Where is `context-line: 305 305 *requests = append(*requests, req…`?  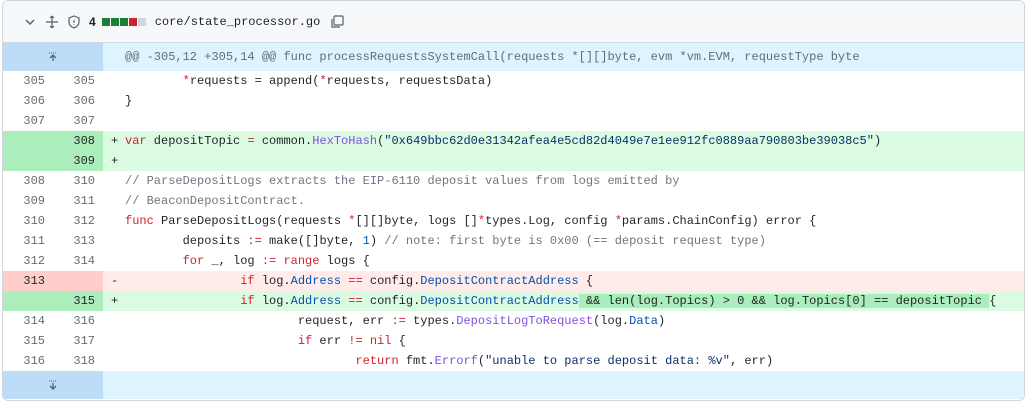
context-line: 305 305 *requests = append(*requests, req… is located at coordinates (513, 81).